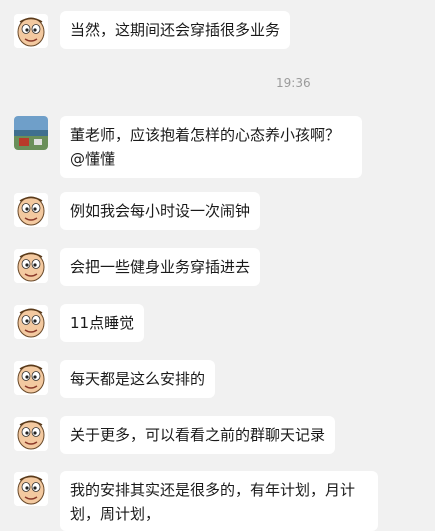 The image size is (435, 531). What do you see at coordinates (160, 267) in the screenshot?
I see `message-bubble: 会把一些健身业务穿插进去` at bounding box center [160, 267].